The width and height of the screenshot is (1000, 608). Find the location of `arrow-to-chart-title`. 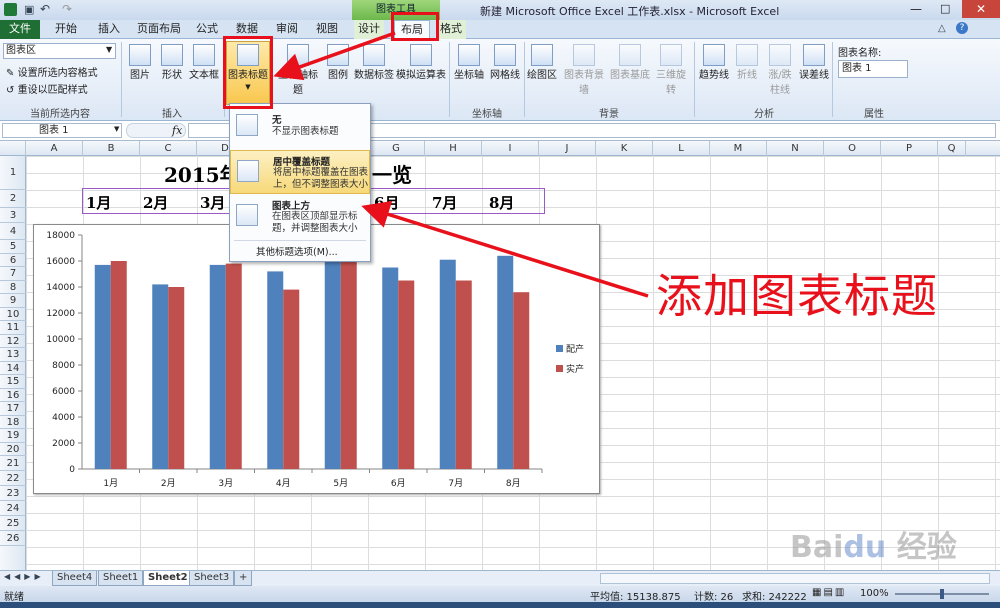

arrow-to-chart-title is located at coordinates (334, 56).